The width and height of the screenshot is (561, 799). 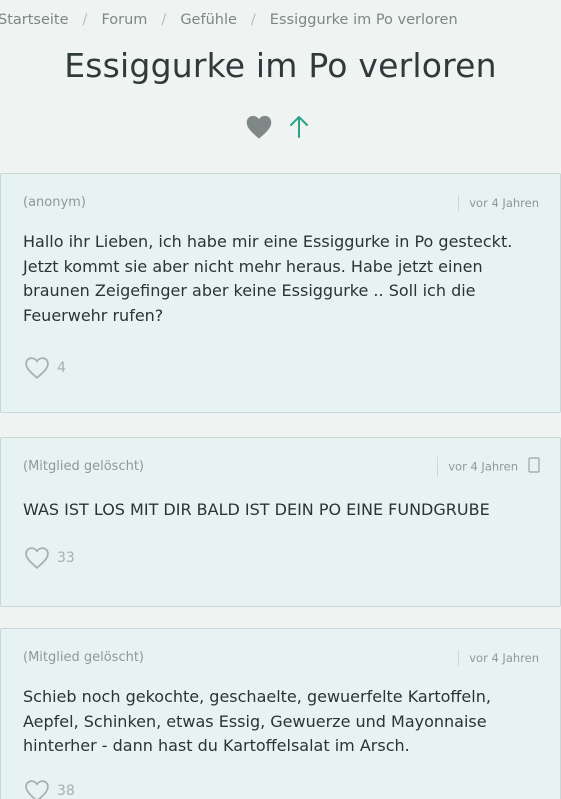 What do you see at coordinates (34, 20) in the screenshot?
I see `breadcrumb-home: Startseite` at bounding box center [34, 20].